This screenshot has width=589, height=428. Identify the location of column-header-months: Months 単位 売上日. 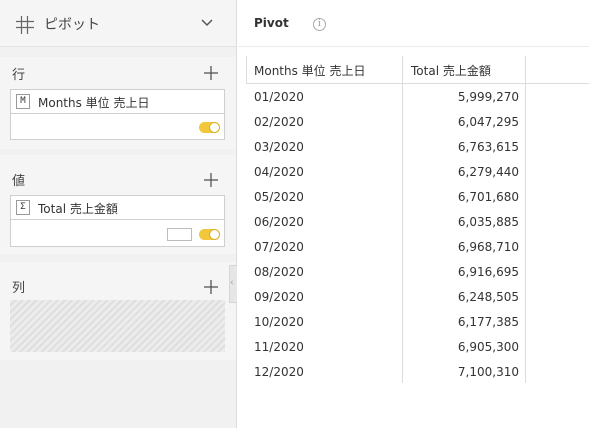
(324, 70).